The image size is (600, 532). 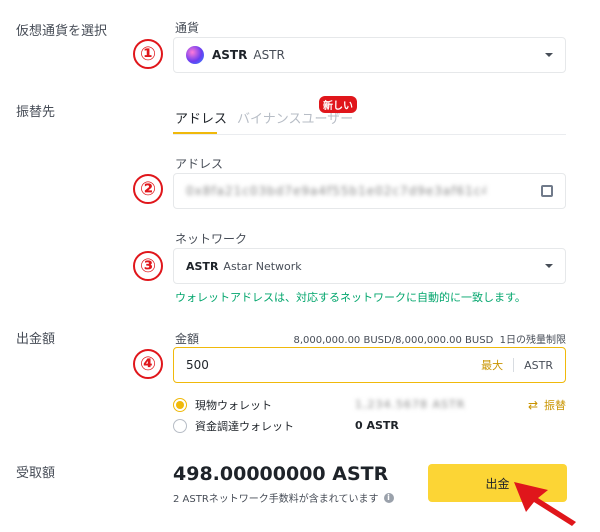 What do you see at coordinates (514, 365) in the screenshot?
I see `amount-divider` at bounding box center [514, 365].